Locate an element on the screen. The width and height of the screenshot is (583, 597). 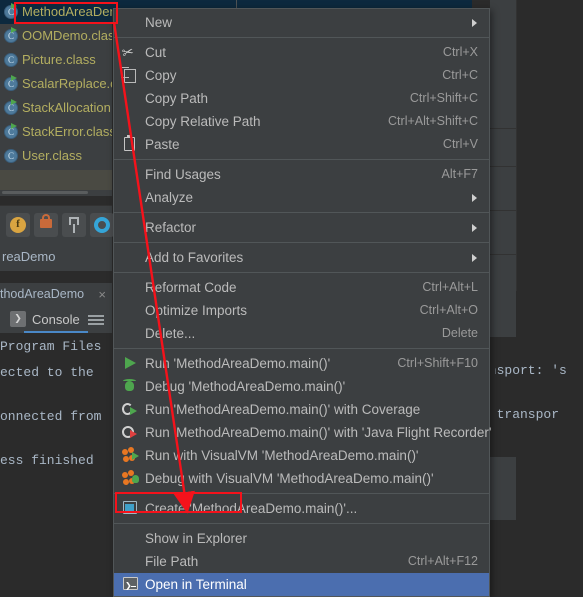
tree-item-class: Picture.class is located at coordinates (56, 60).